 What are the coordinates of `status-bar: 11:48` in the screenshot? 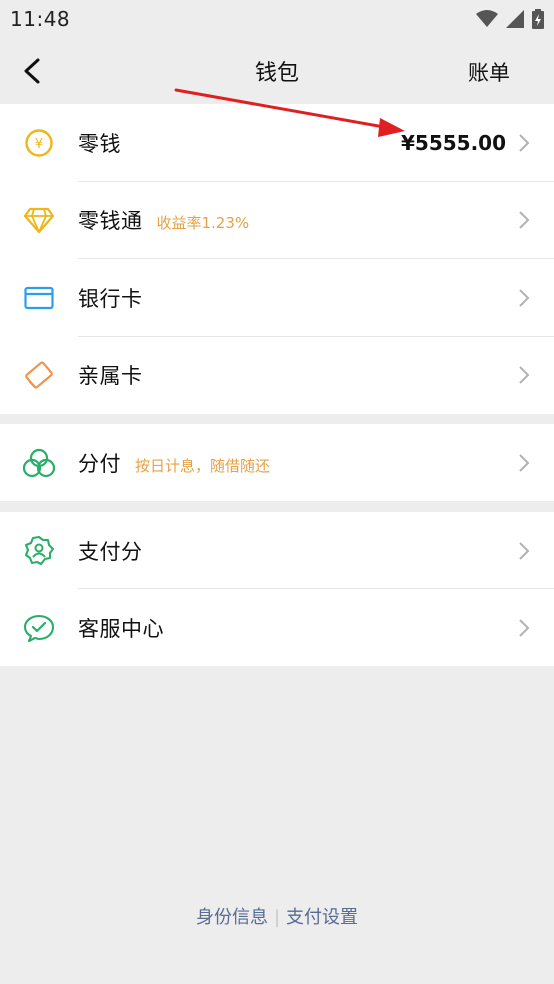 It's located at (277, 19).